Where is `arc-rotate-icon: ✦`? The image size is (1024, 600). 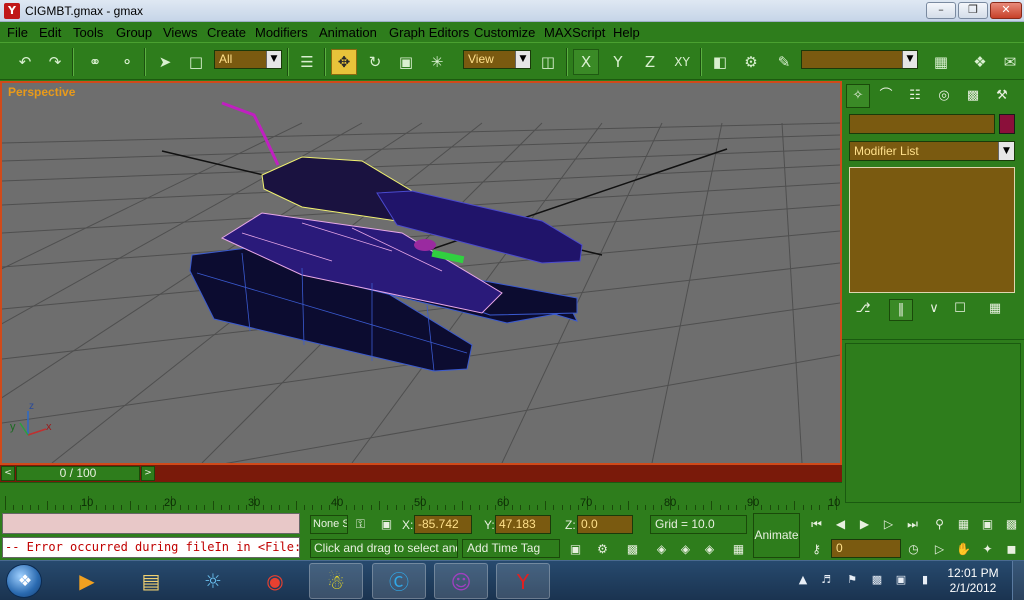 arc-rotate-icon: ✦ is located at coordinates (987, 549).